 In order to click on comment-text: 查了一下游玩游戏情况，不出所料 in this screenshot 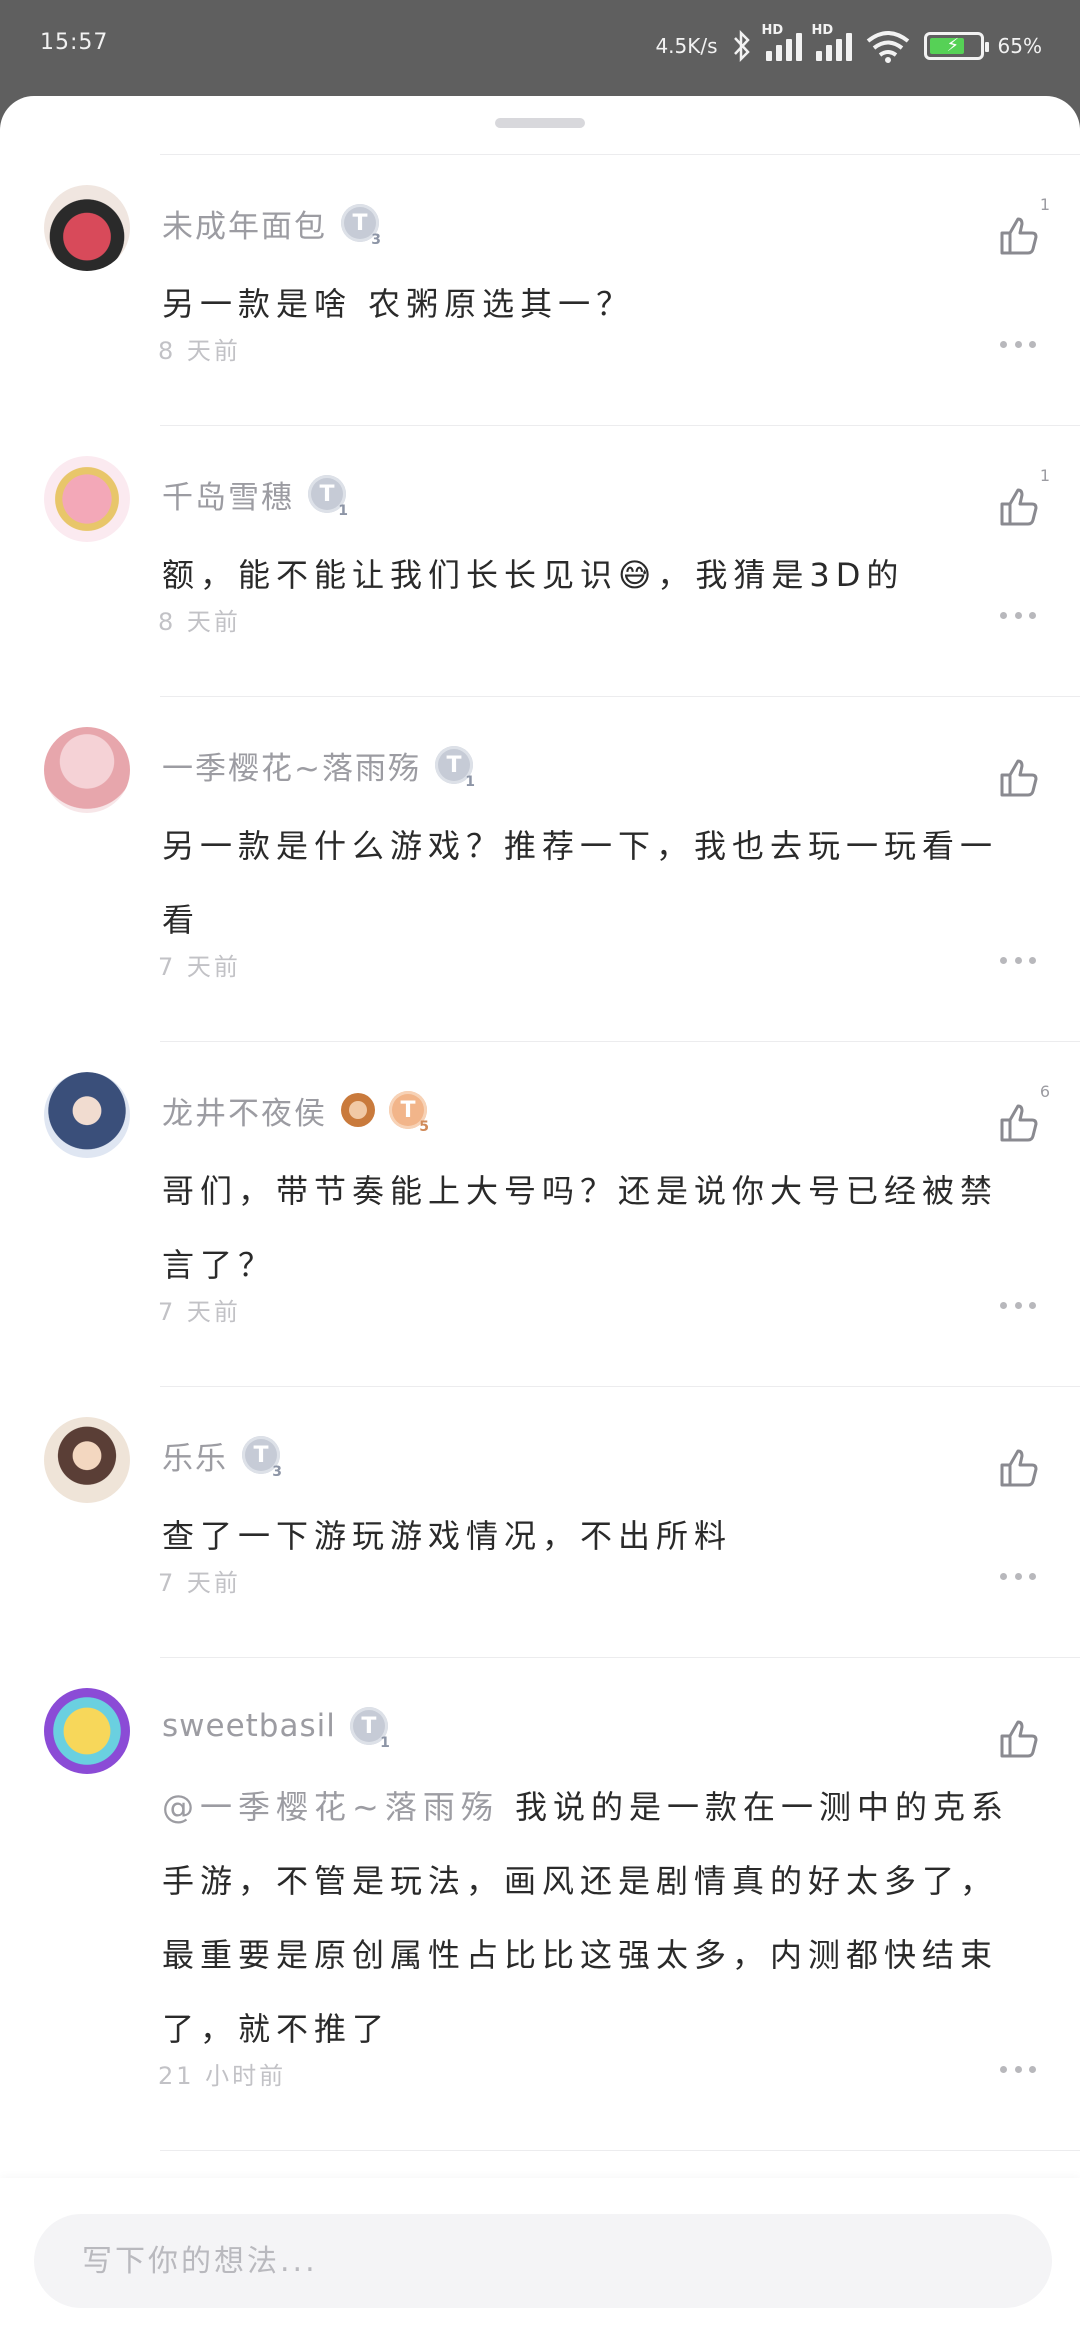, I will do `click(447, 1536)`.